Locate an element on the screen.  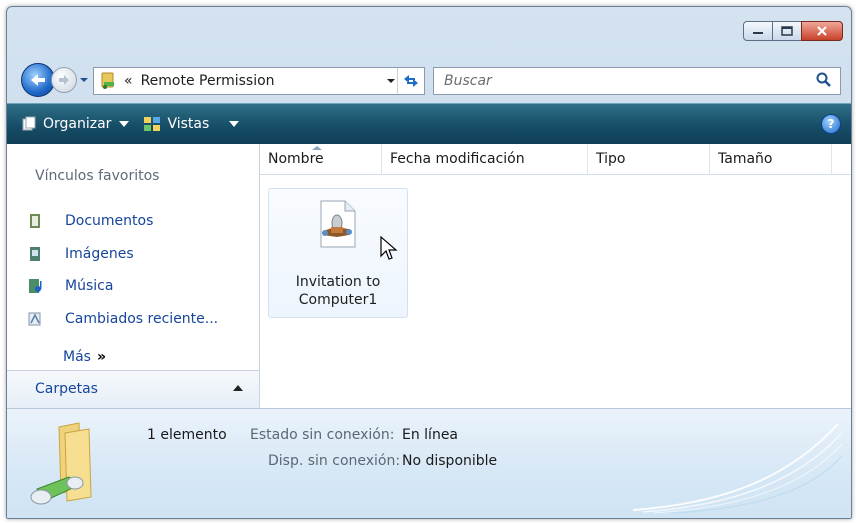
search-placeholder: Buscar is located at coordinates (468, 81).